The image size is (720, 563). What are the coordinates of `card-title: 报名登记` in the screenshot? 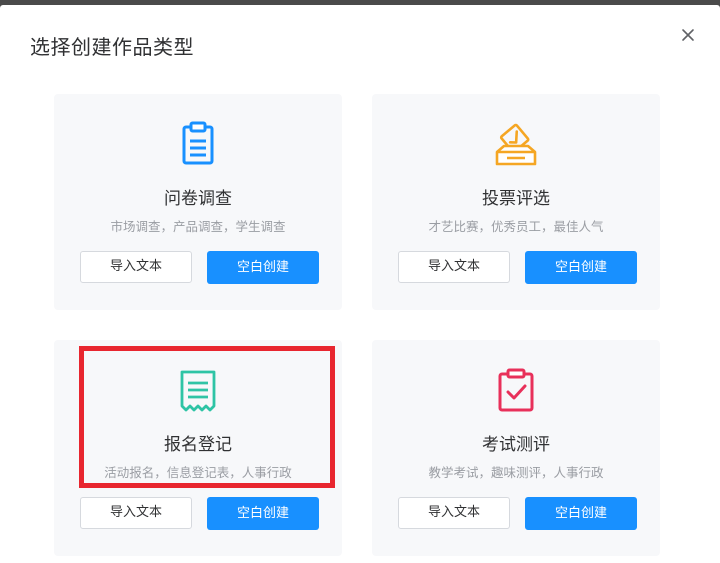 It's located at (198, 445).